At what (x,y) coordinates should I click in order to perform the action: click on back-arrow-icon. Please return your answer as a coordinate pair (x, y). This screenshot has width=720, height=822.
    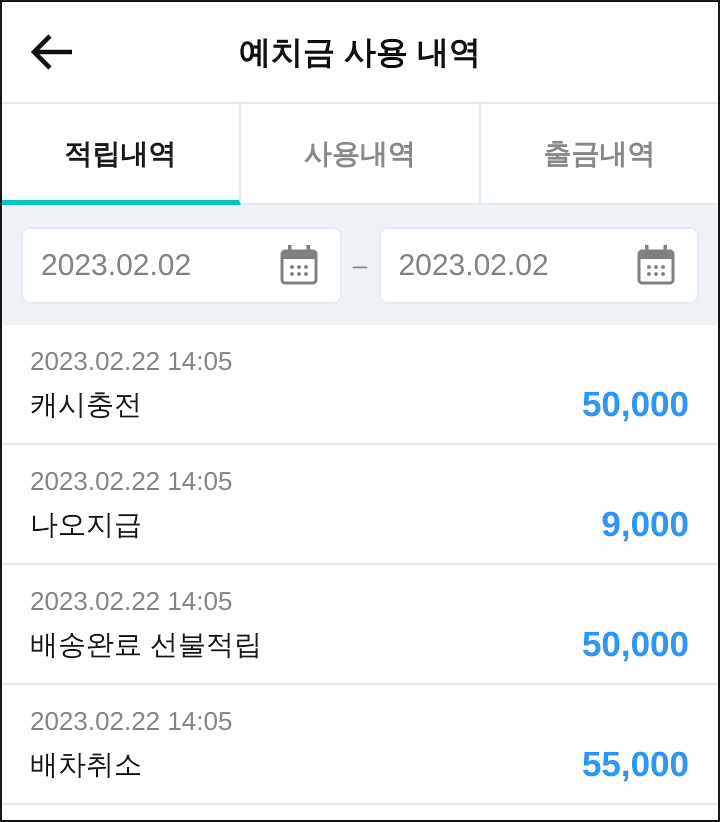
    Looking at the image, I should click on (52, 52).